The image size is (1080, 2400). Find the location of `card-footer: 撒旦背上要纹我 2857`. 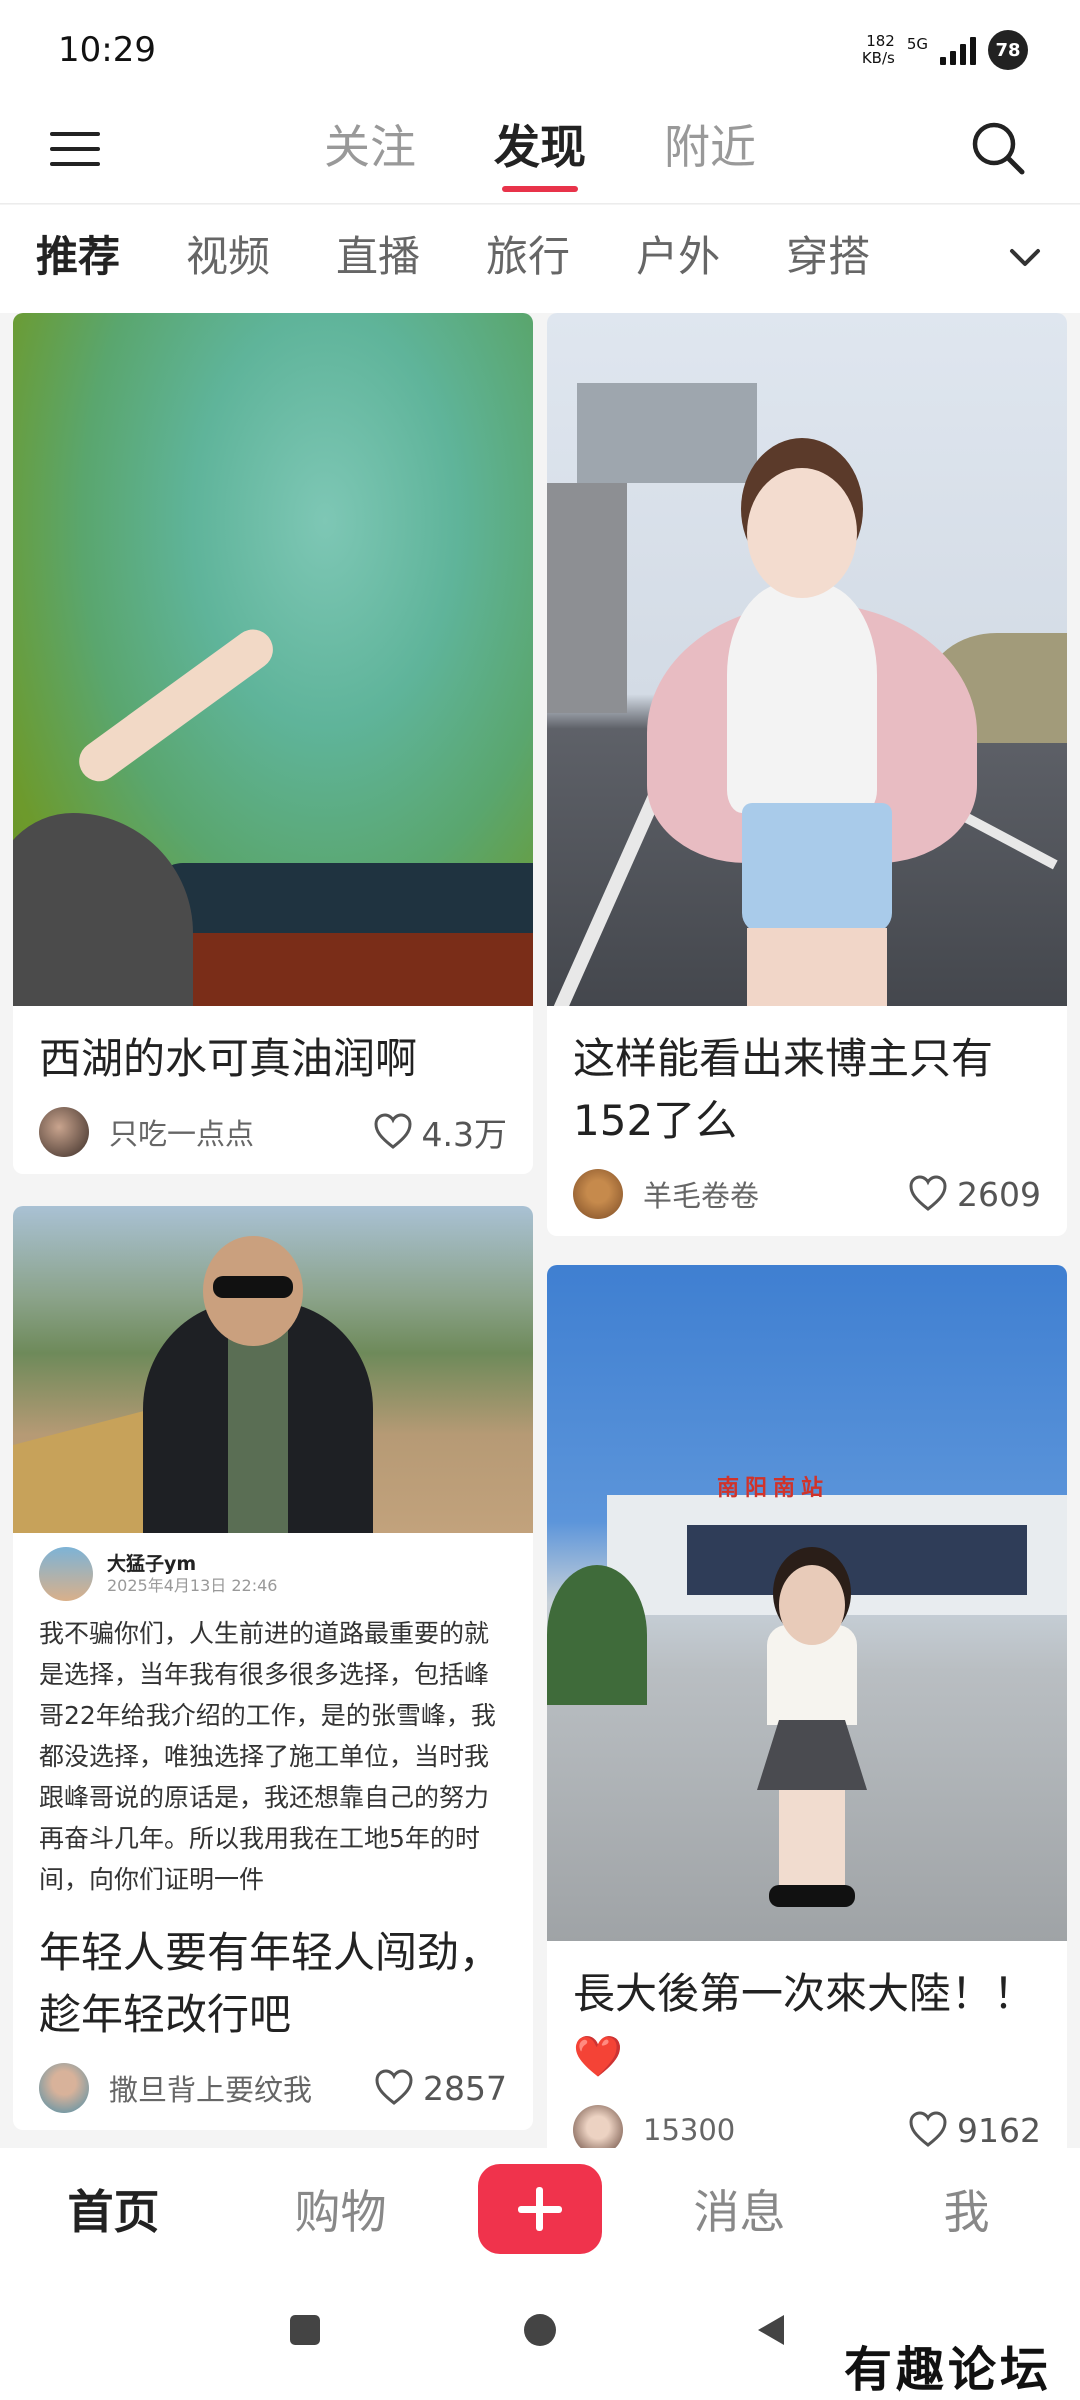

card-footer: 撒旦背上要纹我 2857 is located at coordinates (273, 2088).